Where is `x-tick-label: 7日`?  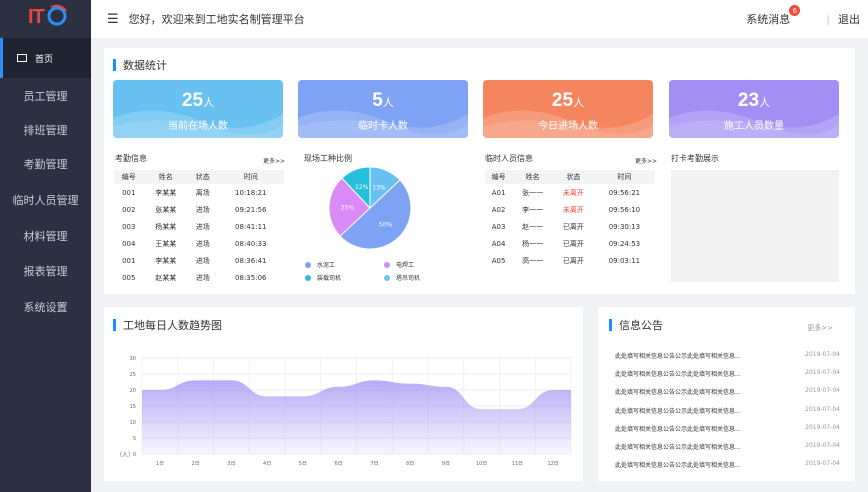 x-tick-label: 7日 is located at coordinates (374, 464).